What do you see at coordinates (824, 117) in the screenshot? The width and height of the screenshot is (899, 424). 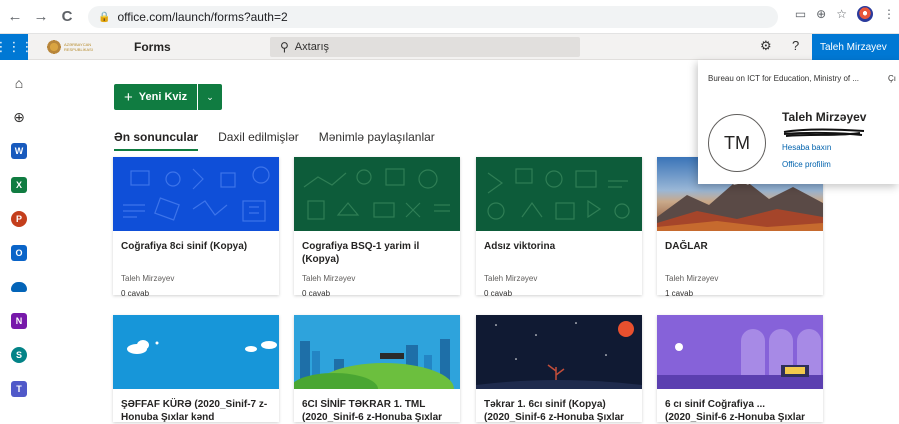 I see `flyout-user-name: Taleh Mirzəyev` at bounding box center [824, 117].